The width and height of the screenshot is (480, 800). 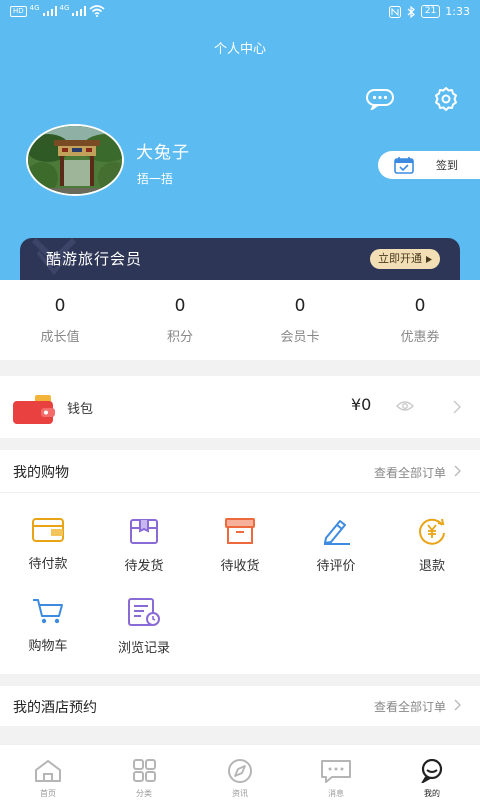 What do you see at coordinates (60, 337) in the screenshot?
I see `stat-label: 成长值` at bounding box center [60, 337].